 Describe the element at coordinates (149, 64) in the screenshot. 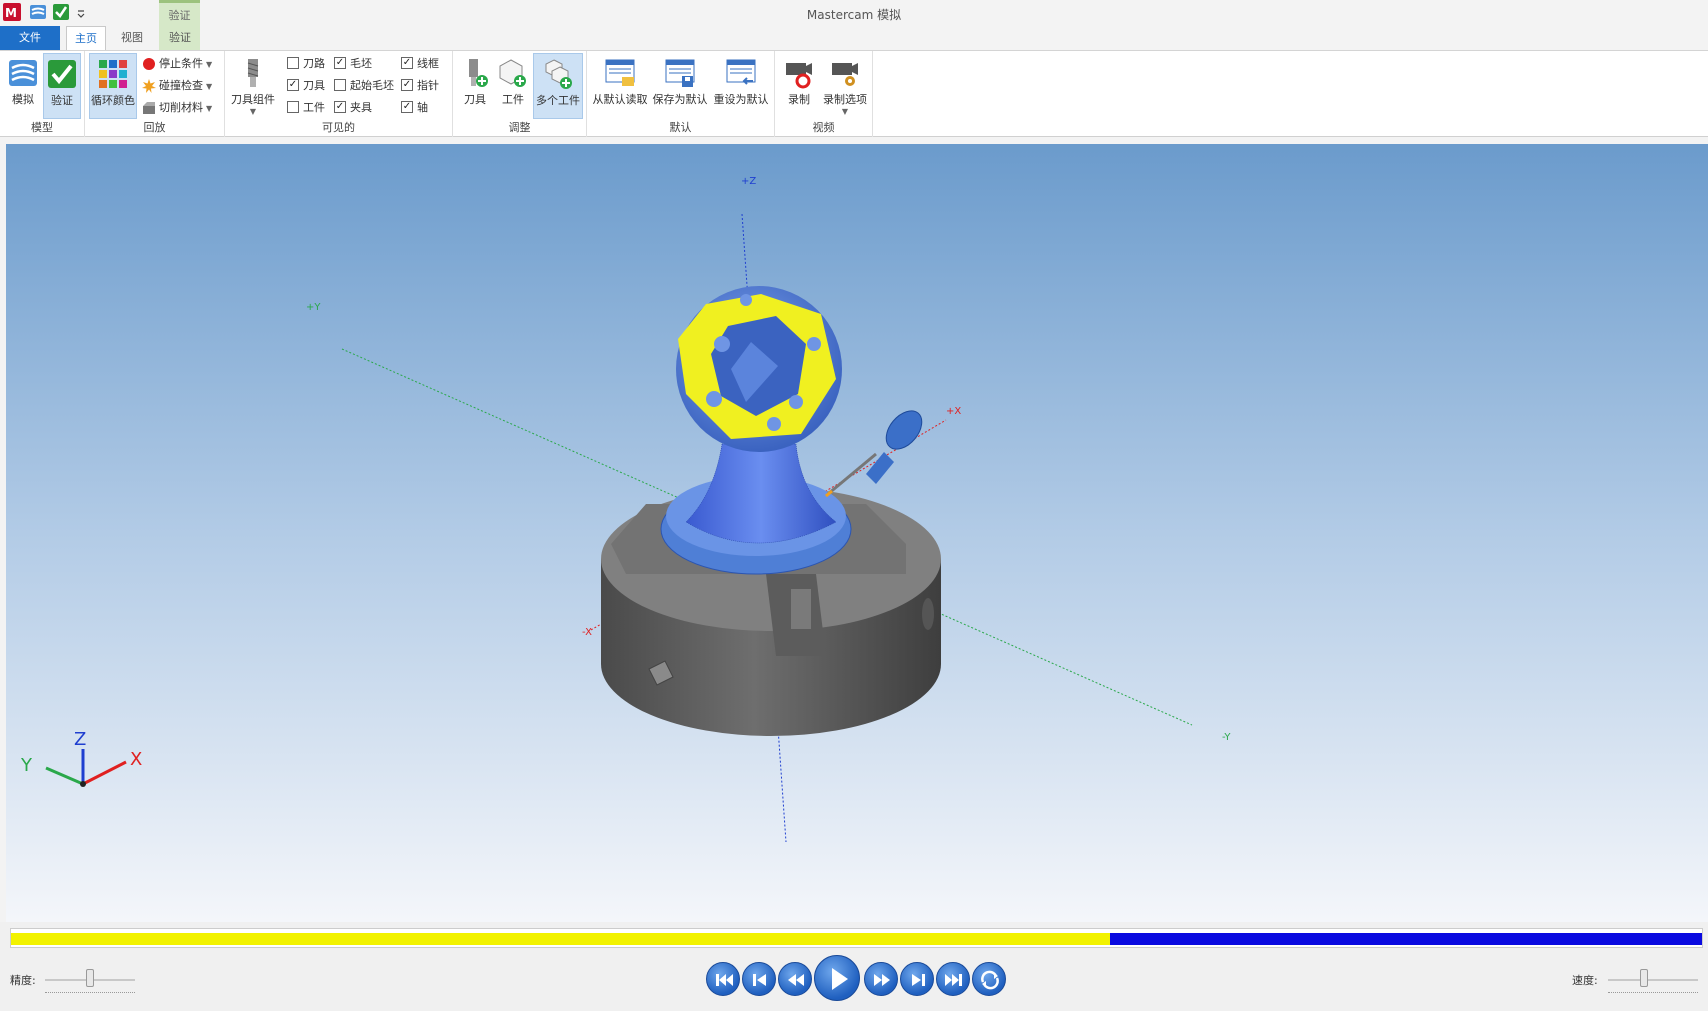

I see `stop-icon` at that location.